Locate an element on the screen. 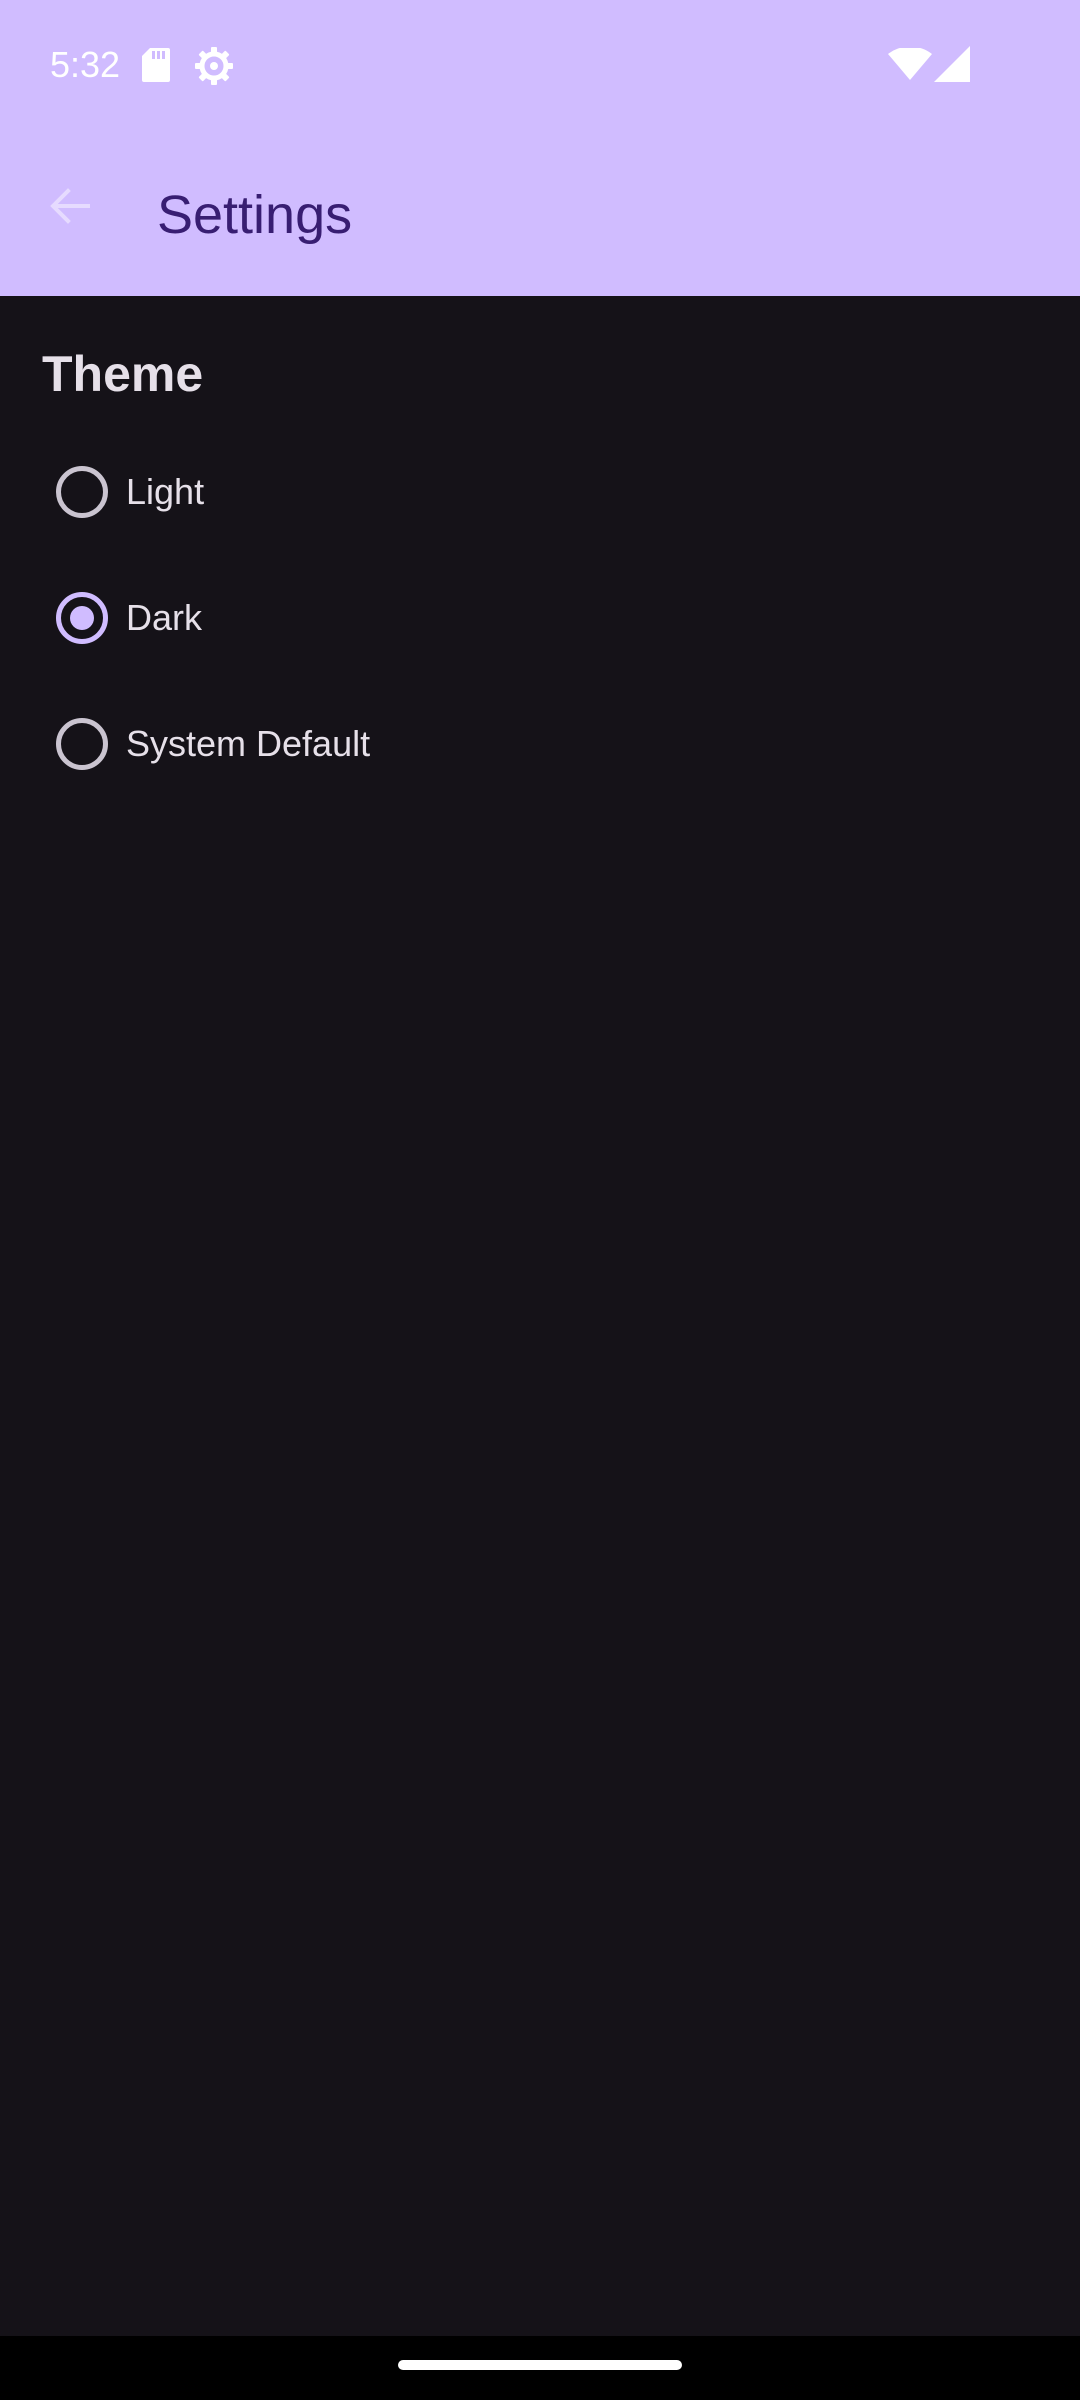  theme-option-light: Light is located at coordinates (340, 492).